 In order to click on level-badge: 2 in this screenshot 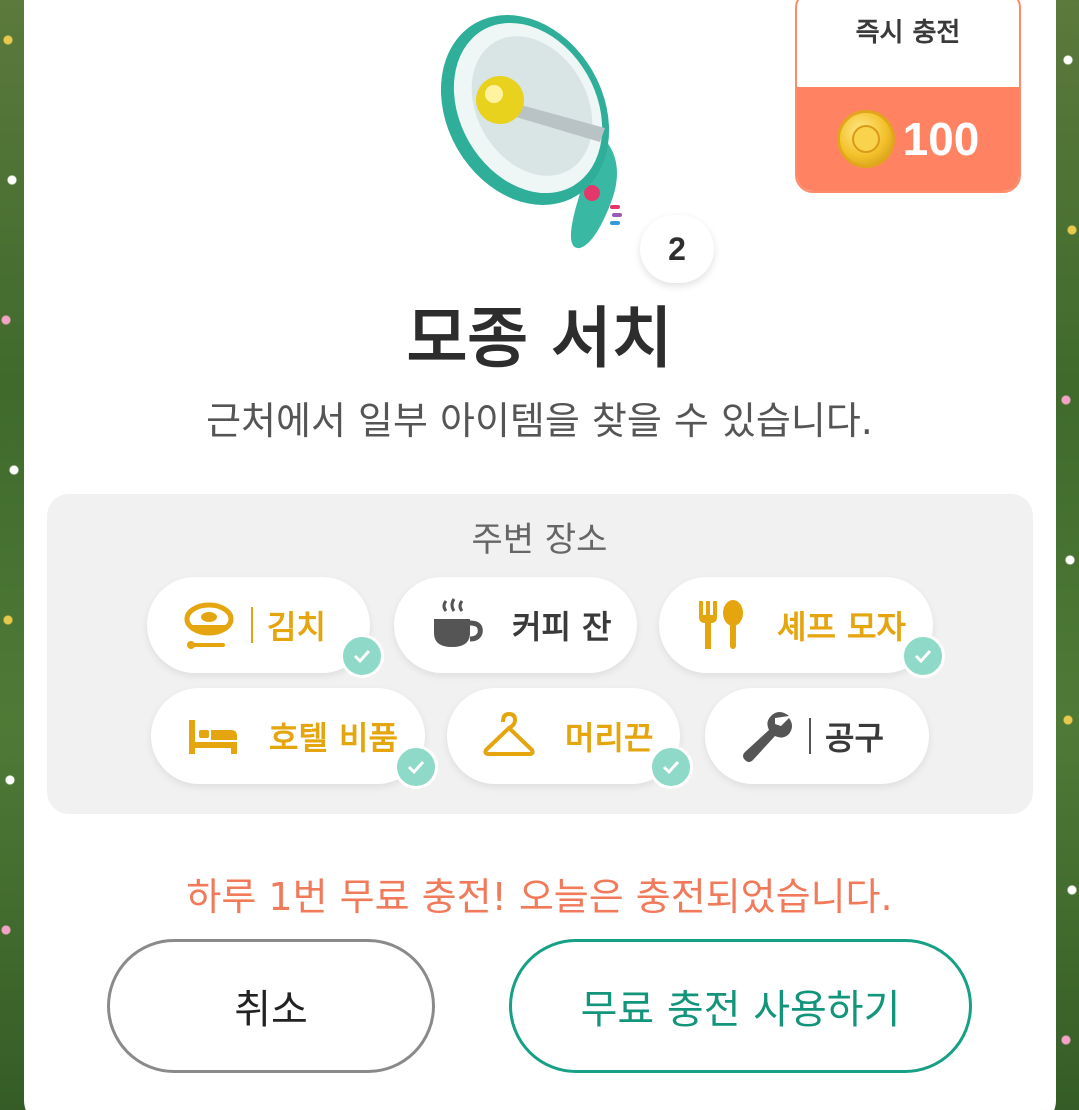, I will do `click(677, 249)`.